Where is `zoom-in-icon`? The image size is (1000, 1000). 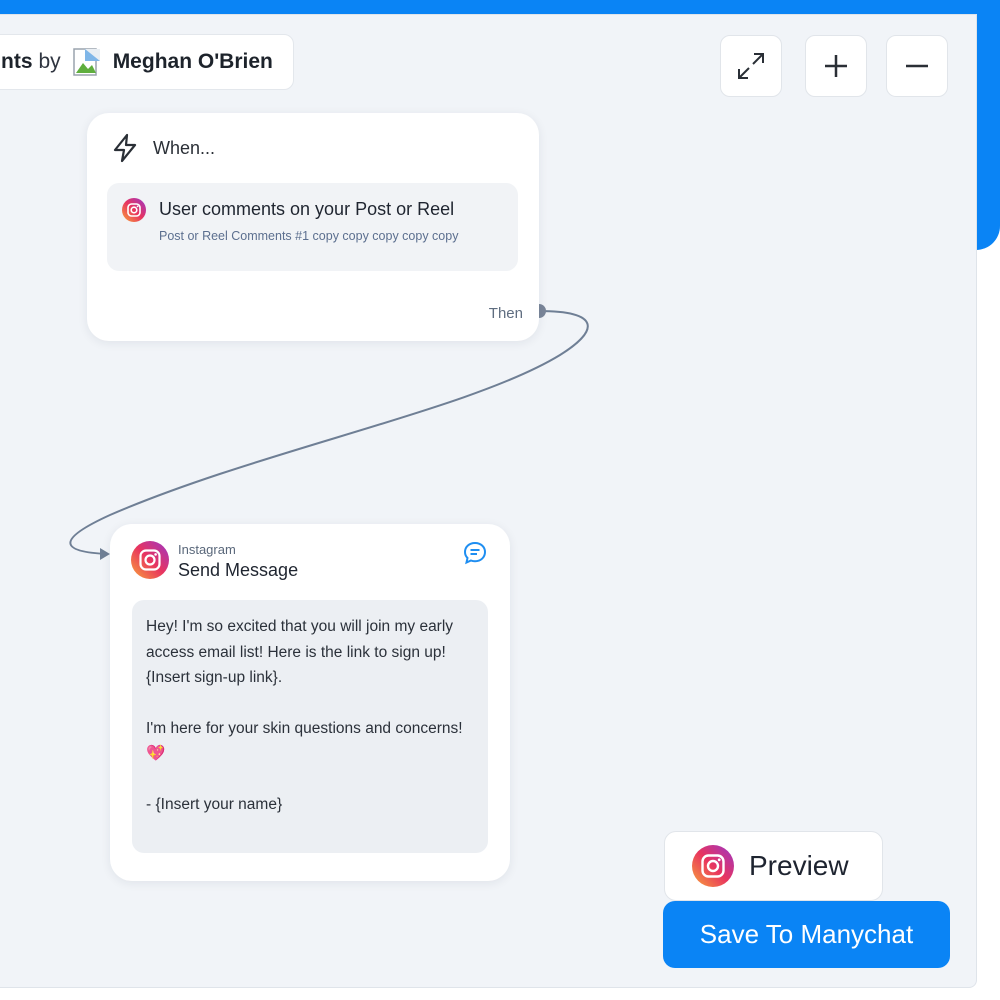 zoom-in-icon is located at coordinates (836, 66).